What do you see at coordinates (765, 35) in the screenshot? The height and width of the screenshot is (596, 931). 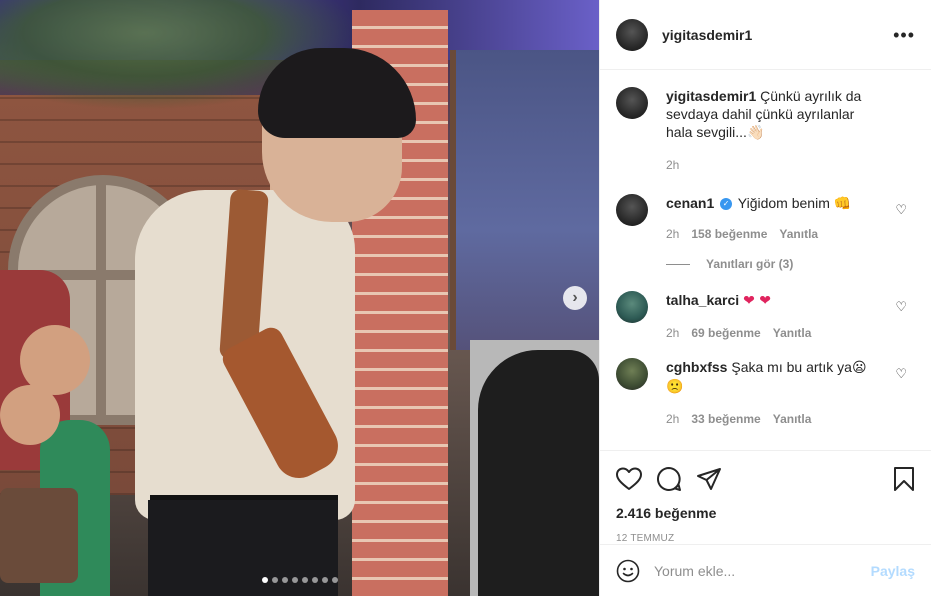 I see `post-header: yigitasdemir1 •••` at bounding box center [765, 35].